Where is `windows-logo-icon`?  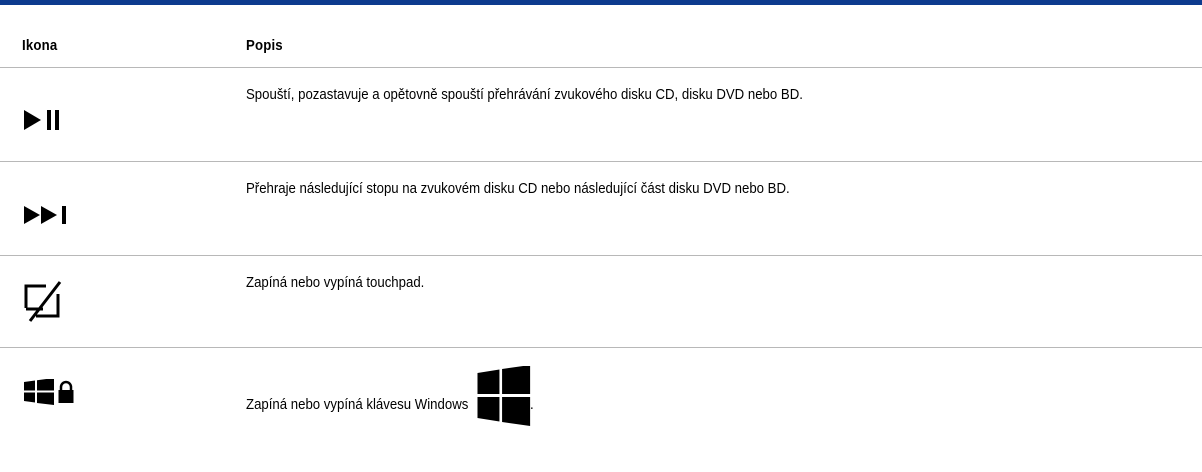
windows-logo-icon is located at coordinates (503, 396).